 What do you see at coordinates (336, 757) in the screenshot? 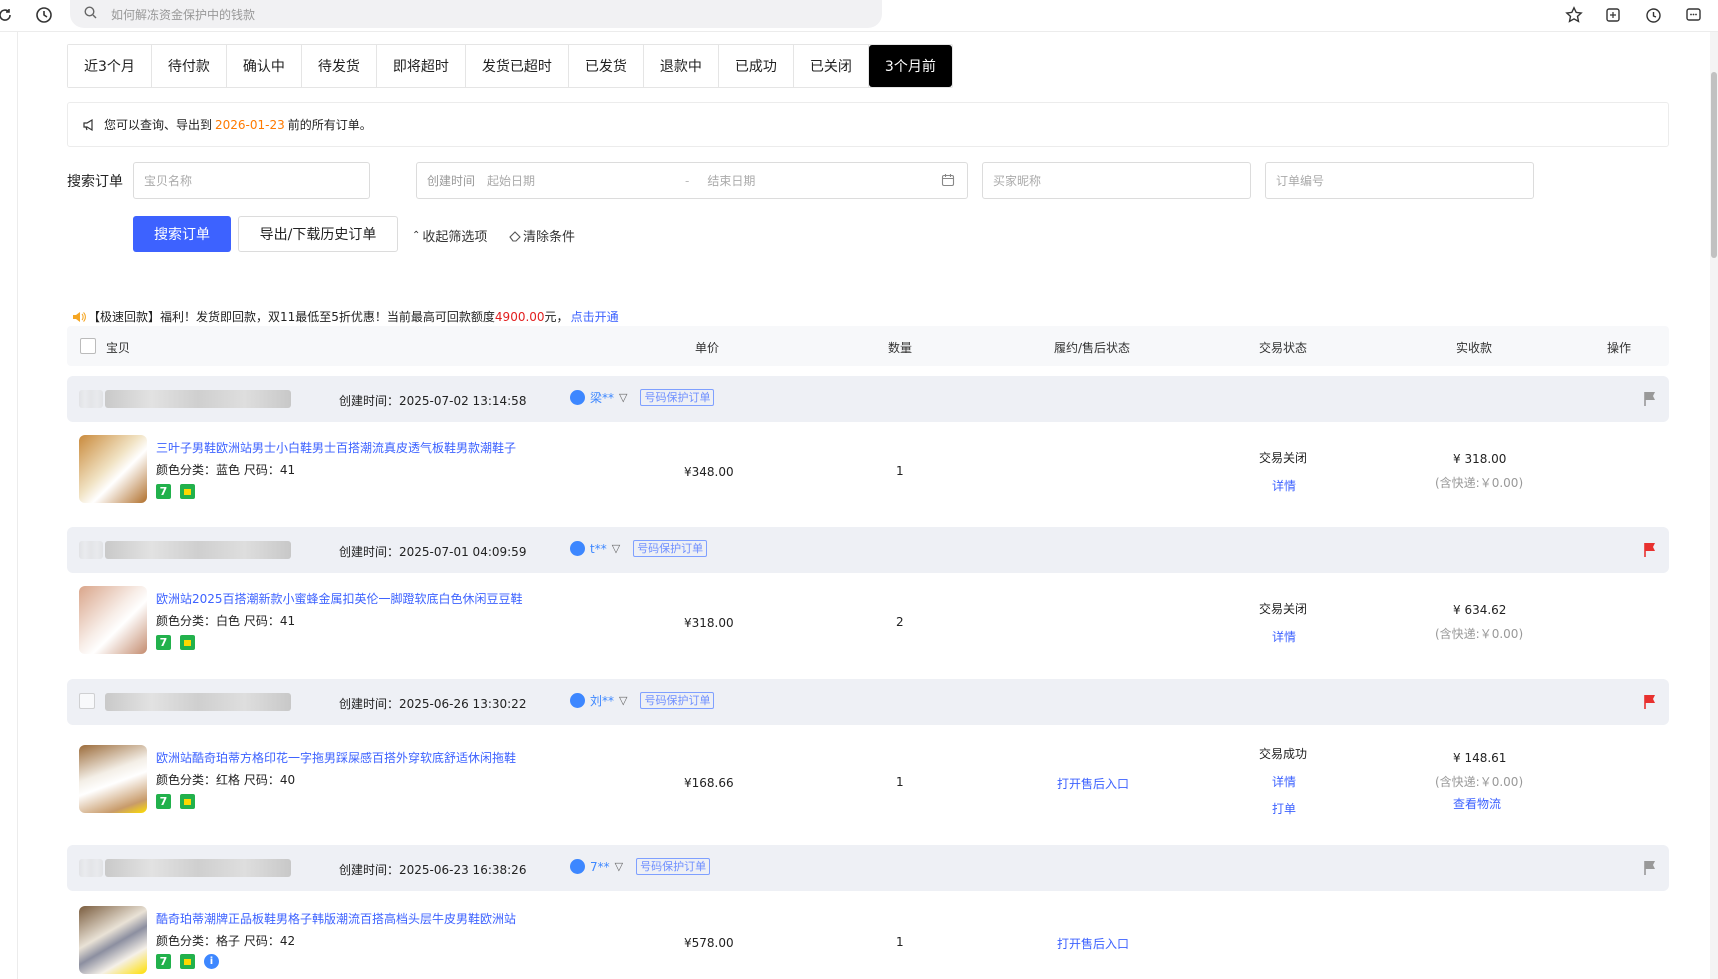
I see `product-title-link: 欧洲站酷奇珀蒂方格印花一字拖男踩屎感百搭外穿软底舒适休闲拖鞋` at bounding box center [336, 757].